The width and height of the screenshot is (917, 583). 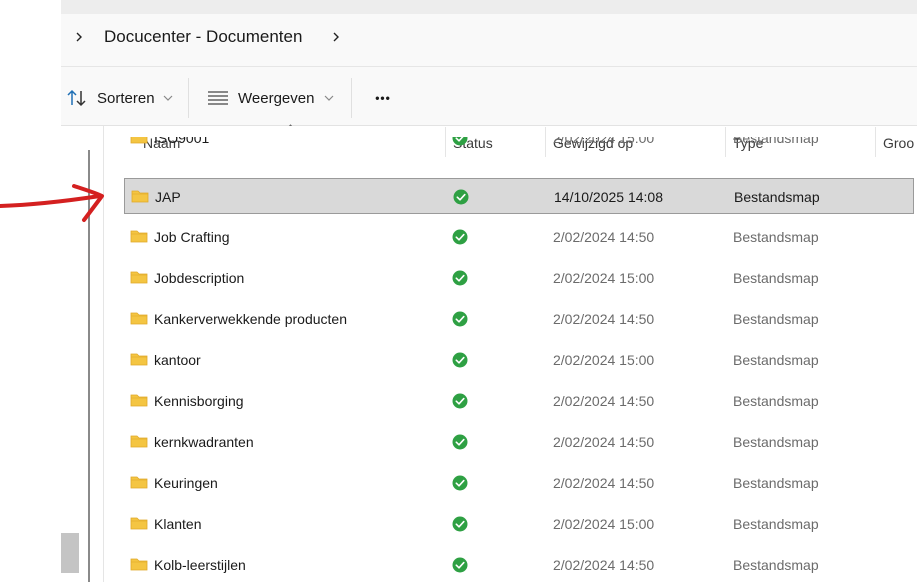 I want to click on file-name: Jobdescription, so click(x=199, y=278).